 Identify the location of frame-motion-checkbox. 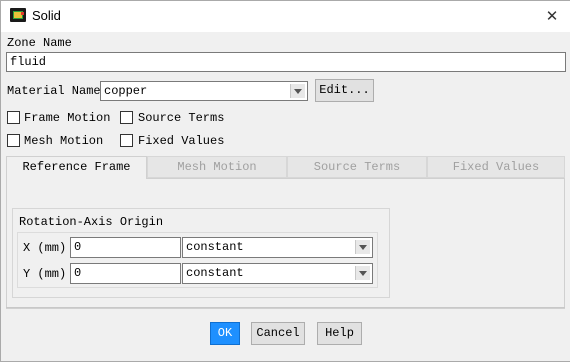
(13, 117).